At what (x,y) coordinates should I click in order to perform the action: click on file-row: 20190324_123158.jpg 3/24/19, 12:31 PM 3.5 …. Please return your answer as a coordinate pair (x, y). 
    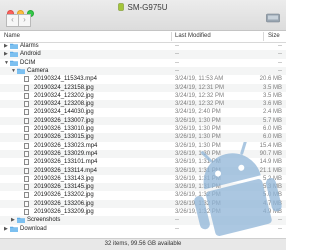
    Looking at the image, I should click on (143, 87).